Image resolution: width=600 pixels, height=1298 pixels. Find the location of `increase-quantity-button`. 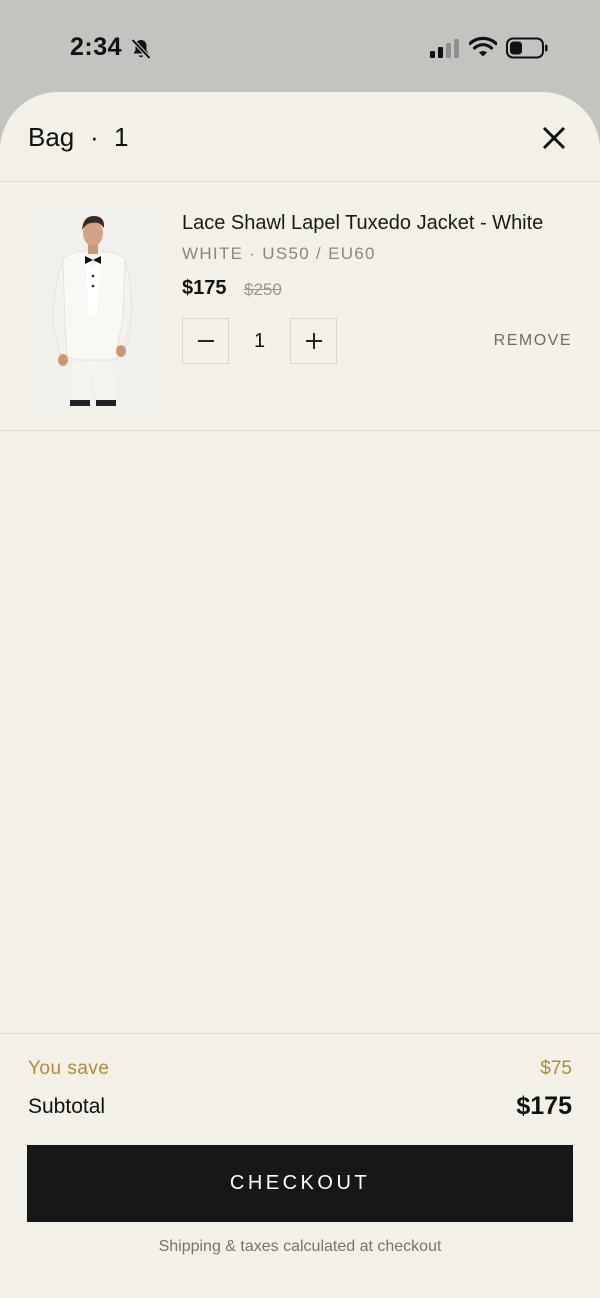

increase-quantity-button is located at coordinates (313, 341).